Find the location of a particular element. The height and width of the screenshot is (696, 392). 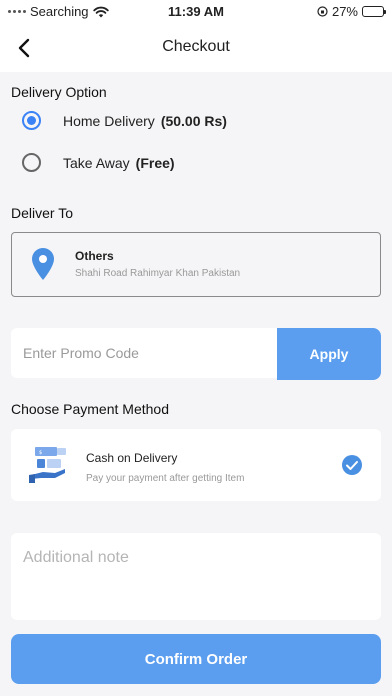

apply-button: Apply is located at coordinates (329, 354).